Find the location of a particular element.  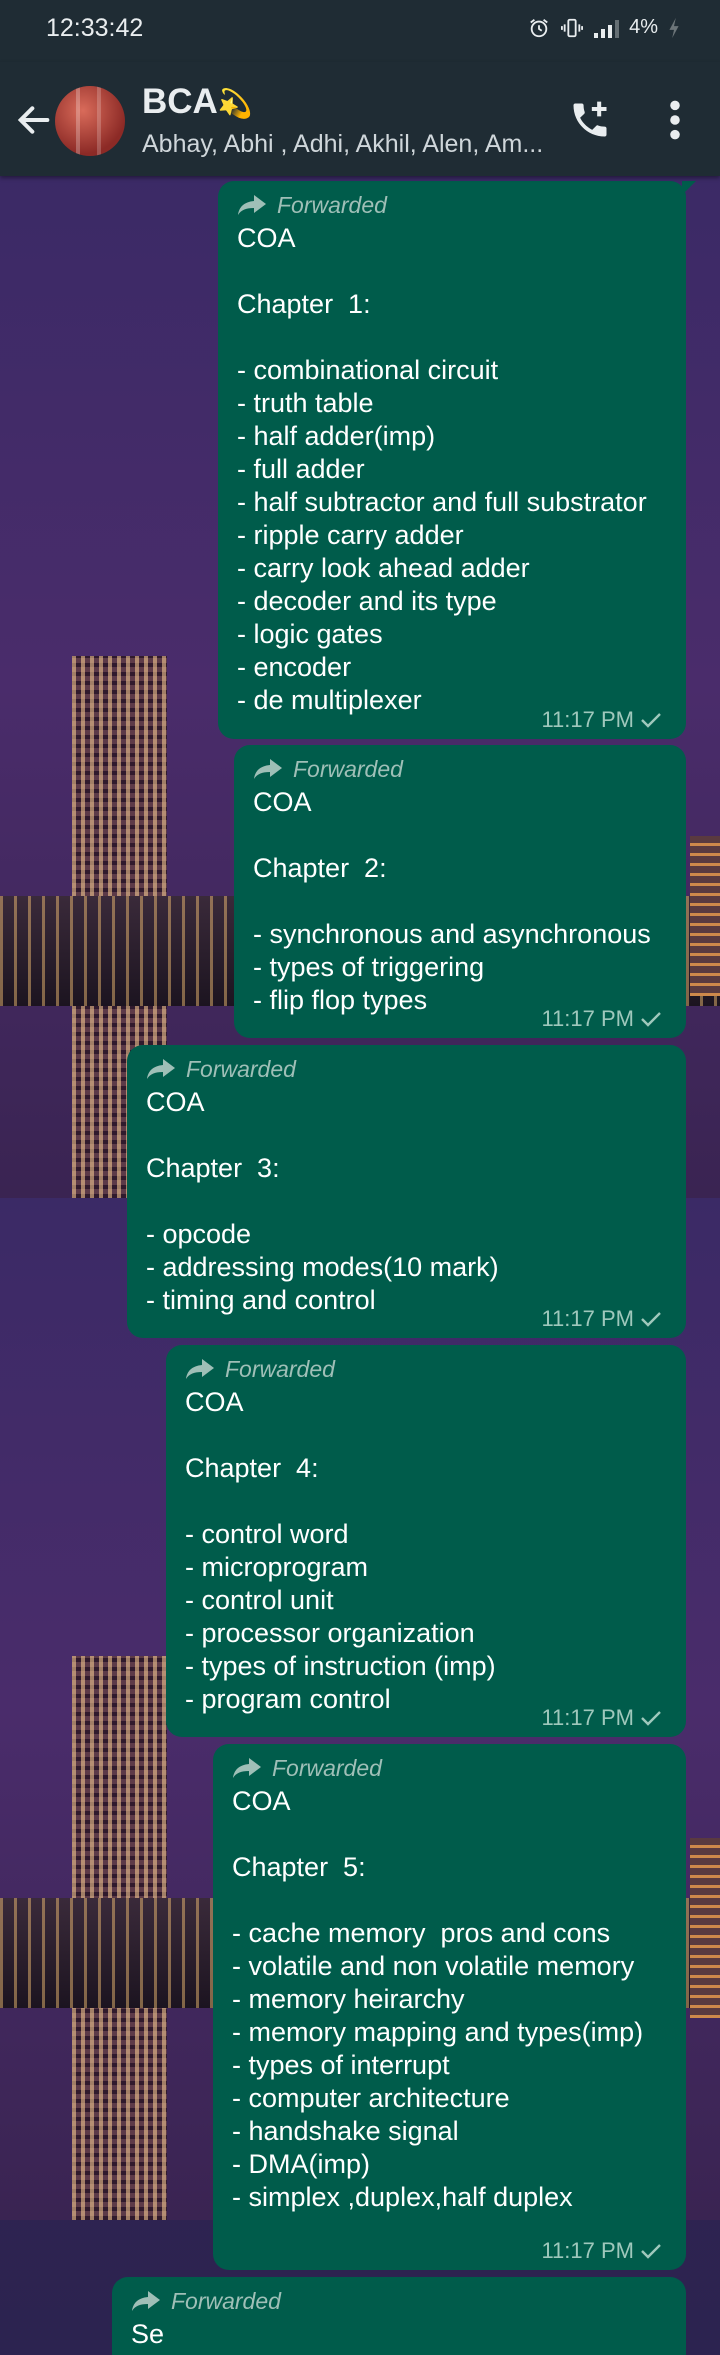

arrow-left-icon is located at coordinates (34, 120).